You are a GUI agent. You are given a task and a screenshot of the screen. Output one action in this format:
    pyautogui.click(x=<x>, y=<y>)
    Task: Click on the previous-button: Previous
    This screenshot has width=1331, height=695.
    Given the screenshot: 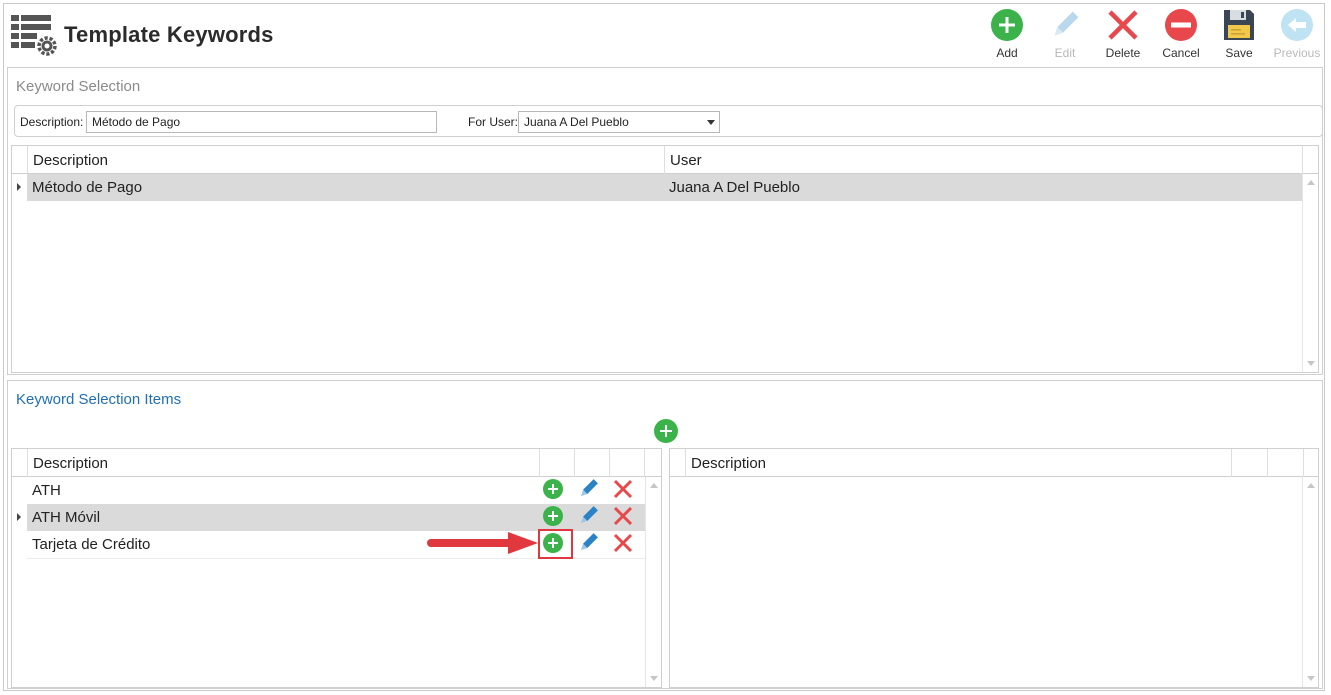 What is the action you would take?
    pyautogui.click(x=1297, y=36)
    